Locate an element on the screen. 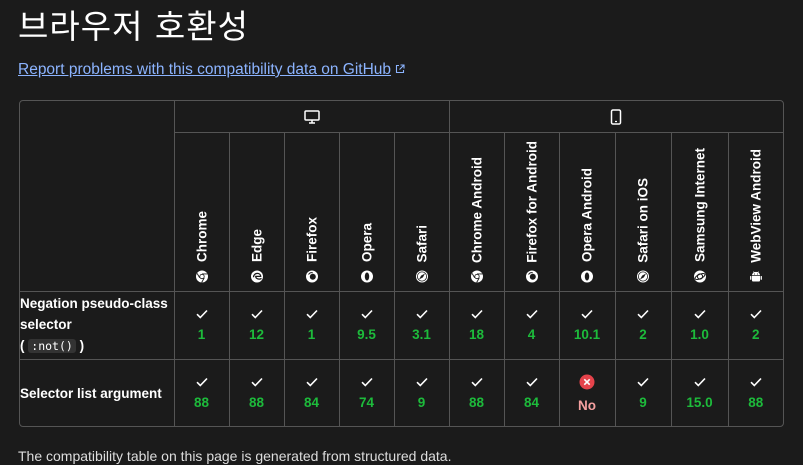  support-version: 10.1 is located at coordinates (587, 334).